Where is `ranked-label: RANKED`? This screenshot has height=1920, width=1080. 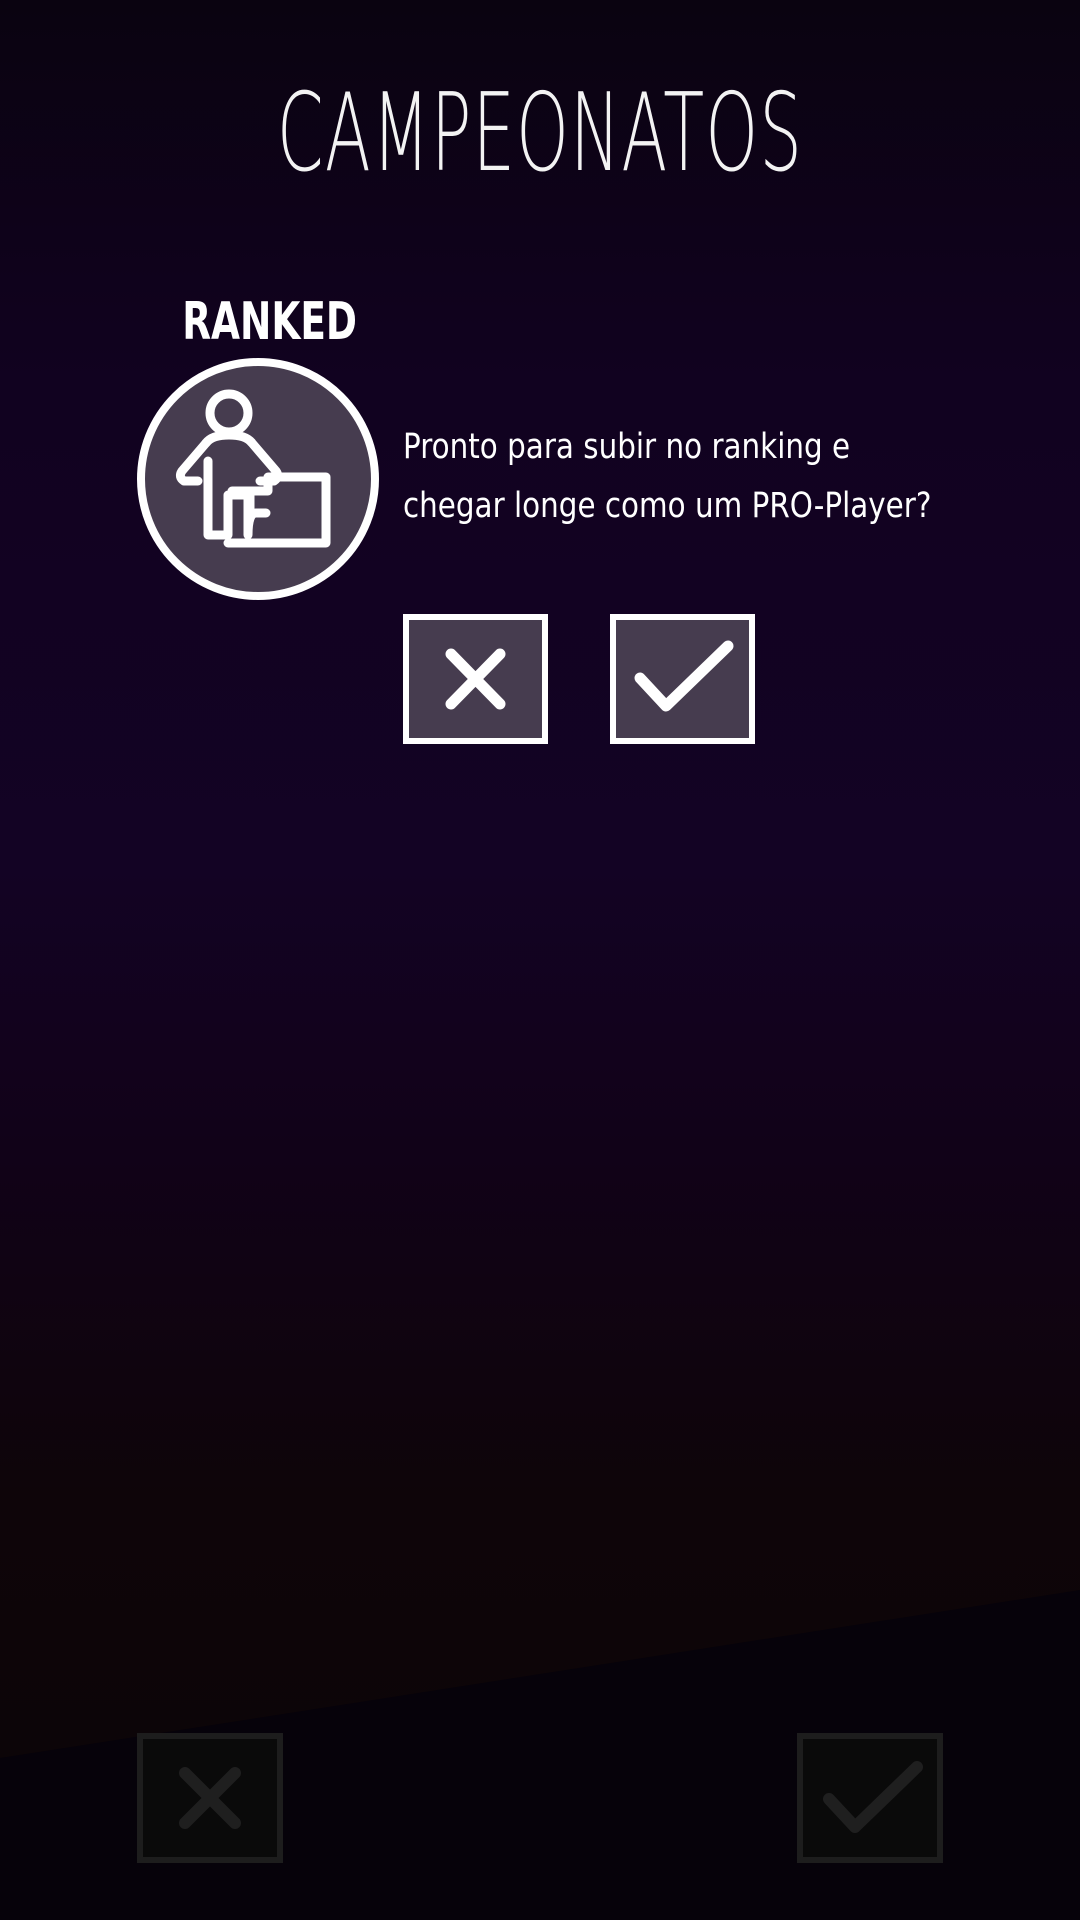
ranked-label: RANKED is located at coordinates (270, 322).